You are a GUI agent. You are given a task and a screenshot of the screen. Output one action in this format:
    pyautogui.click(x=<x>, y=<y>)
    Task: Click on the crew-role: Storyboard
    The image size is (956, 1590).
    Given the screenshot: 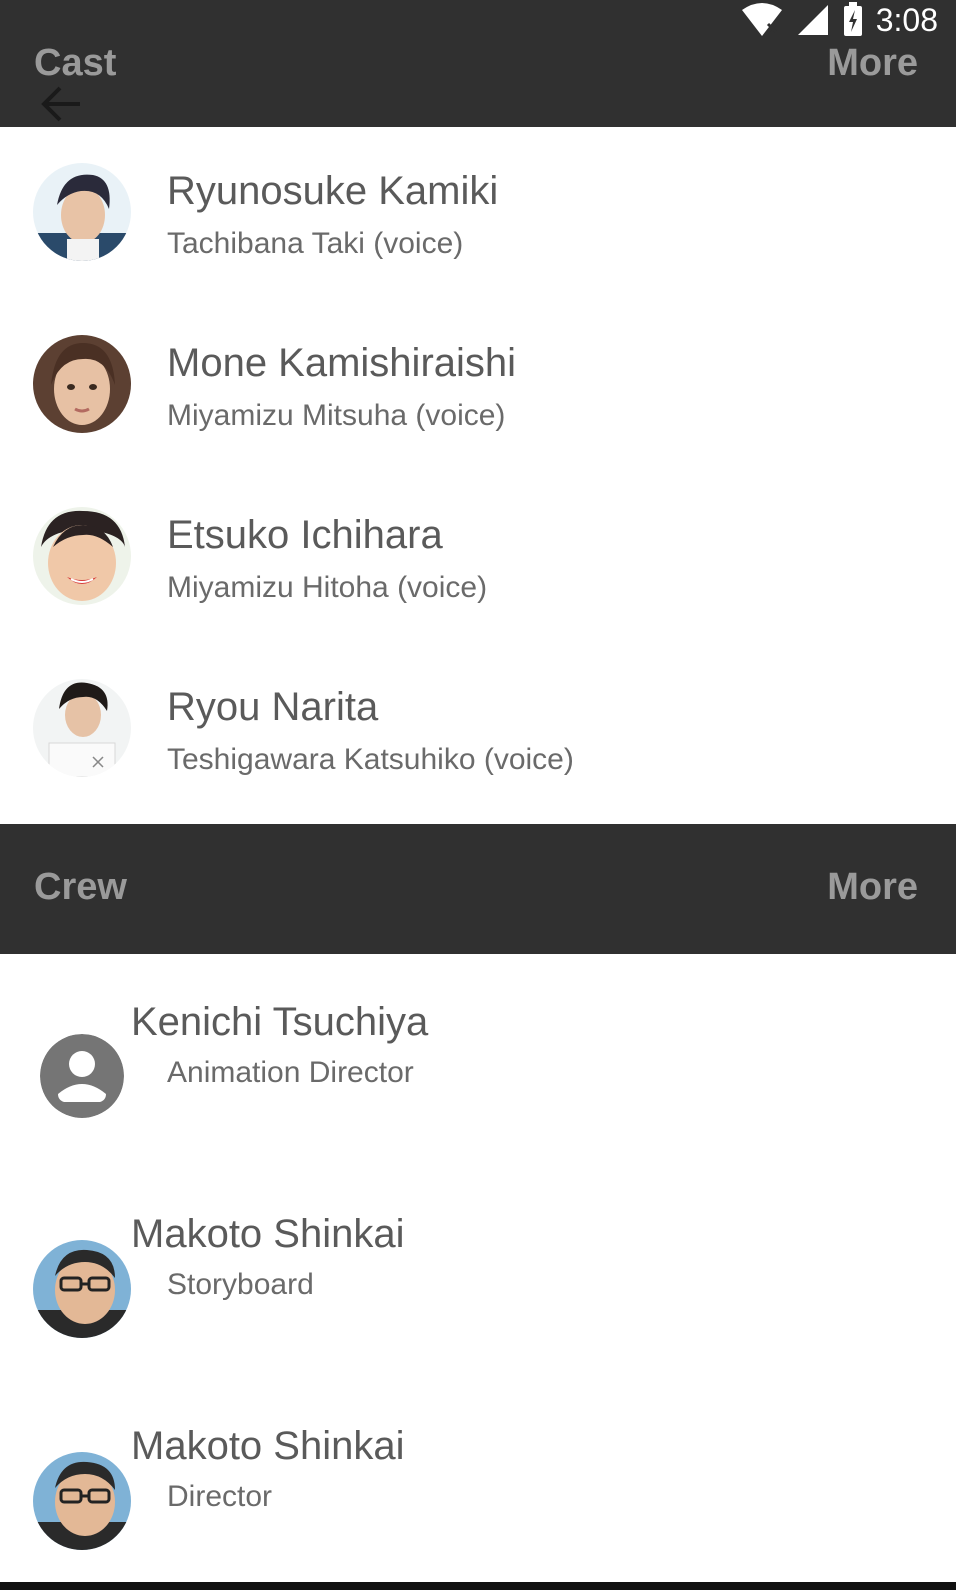 What is the action you would take?
    pyautogui.click(x=240, y=1284)
    